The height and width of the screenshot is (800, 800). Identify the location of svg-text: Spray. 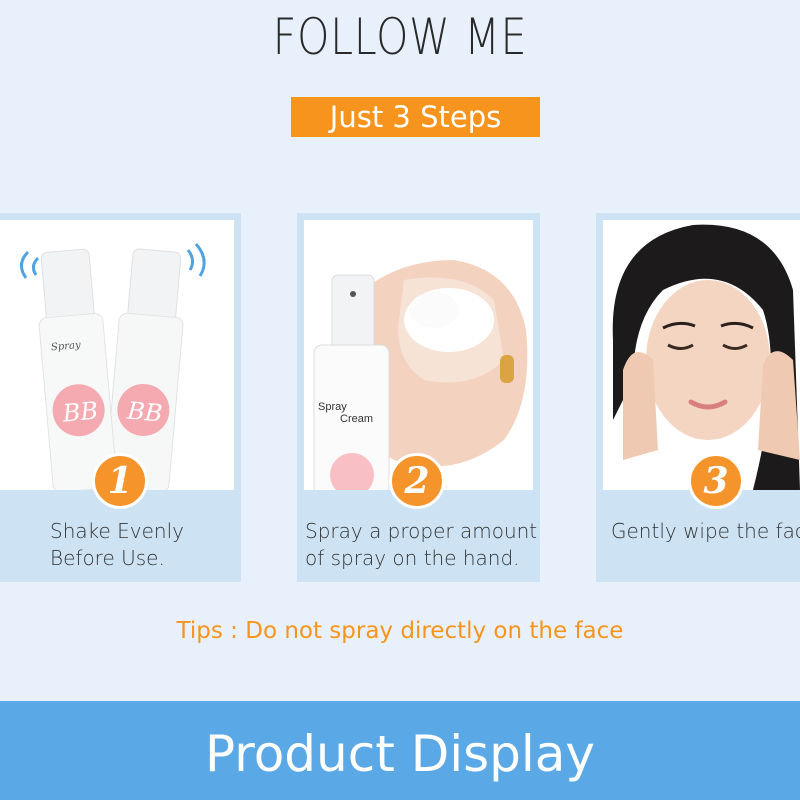
(332, 407).